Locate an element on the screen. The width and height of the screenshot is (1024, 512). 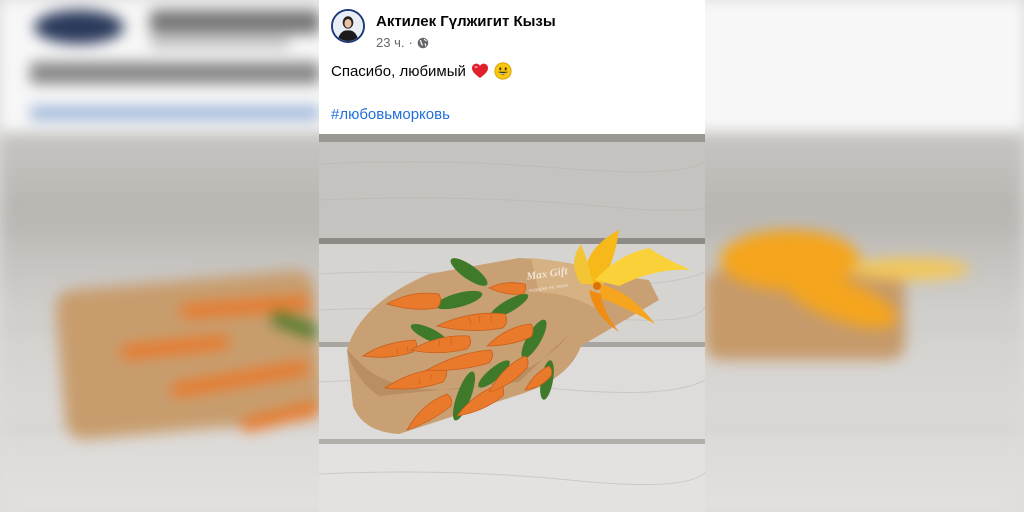
avatar is located at coordinates (348, 26).